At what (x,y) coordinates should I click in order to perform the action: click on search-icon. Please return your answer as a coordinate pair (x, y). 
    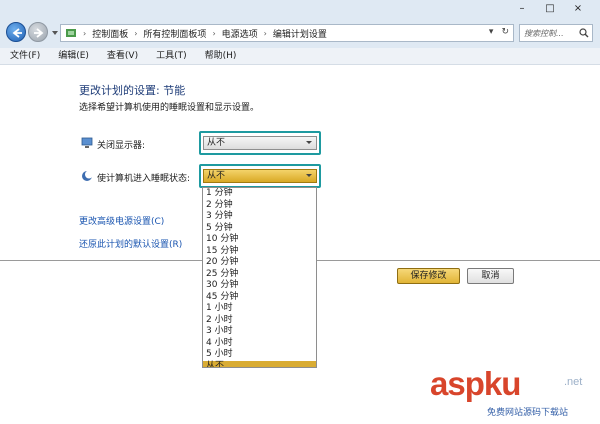
    Looking at the image, I should click on (584, 33).